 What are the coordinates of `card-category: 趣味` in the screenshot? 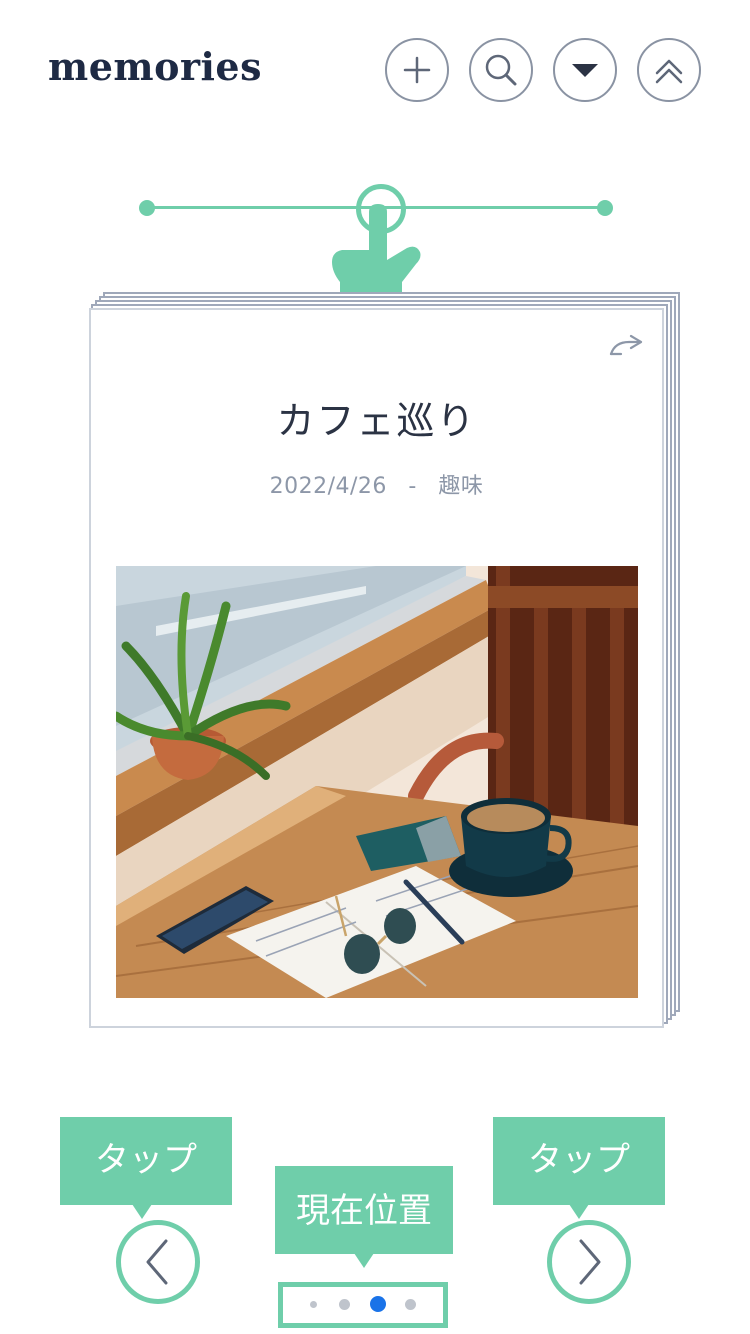 It's located at (461, 486).